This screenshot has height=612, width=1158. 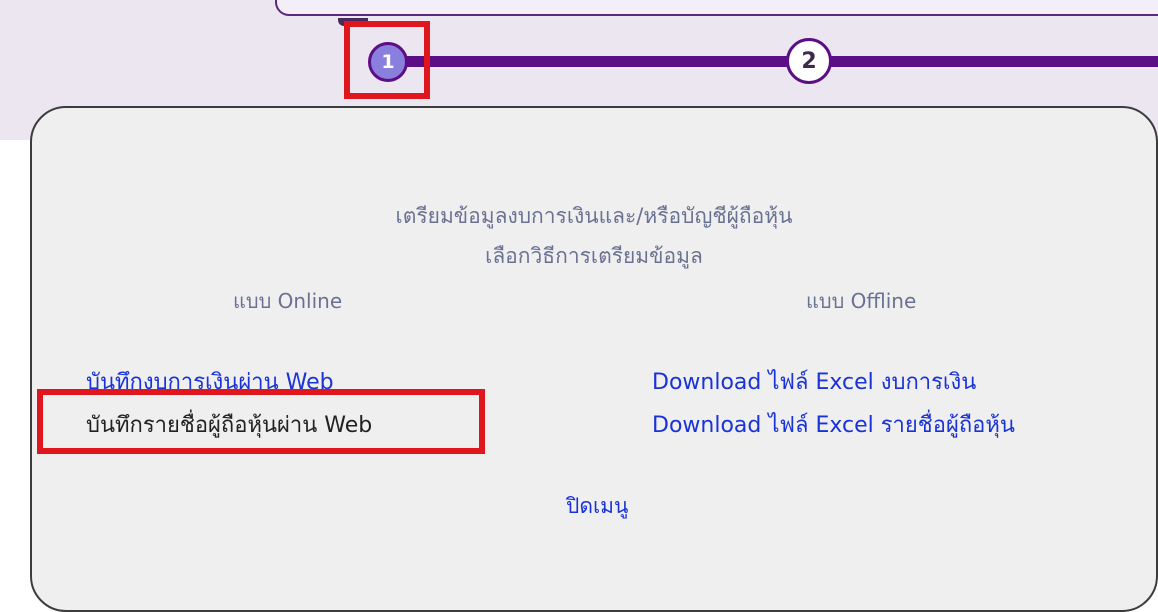 What do you see at coordinates (288, 301) in the screenshot?
I see `online-heading: แบบ Online` at bounding box center [288, 301].